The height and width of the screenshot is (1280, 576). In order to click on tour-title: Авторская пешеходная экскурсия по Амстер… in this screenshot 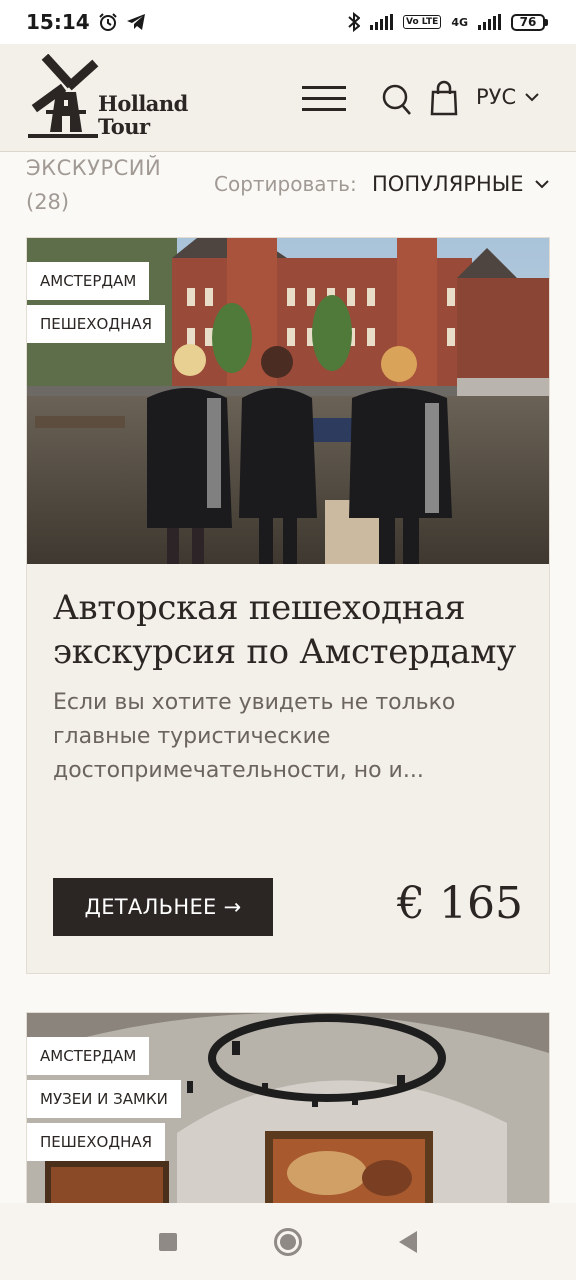, I will do `click(293, 630)`.